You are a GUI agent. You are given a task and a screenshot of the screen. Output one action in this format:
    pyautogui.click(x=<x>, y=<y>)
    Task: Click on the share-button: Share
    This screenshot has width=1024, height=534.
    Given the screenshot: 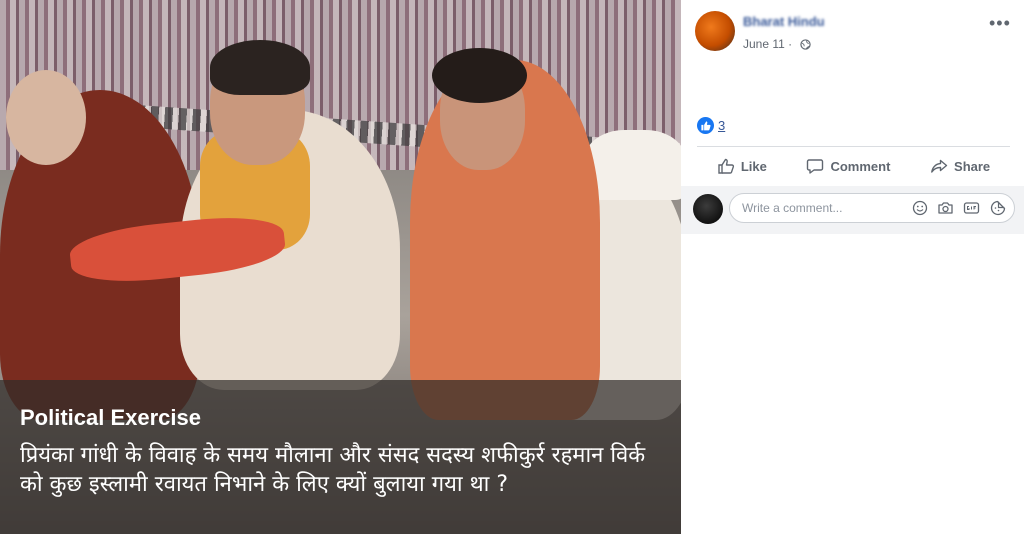 What is the action you would take?
    pyautogui.click(x=960, y=166)
    